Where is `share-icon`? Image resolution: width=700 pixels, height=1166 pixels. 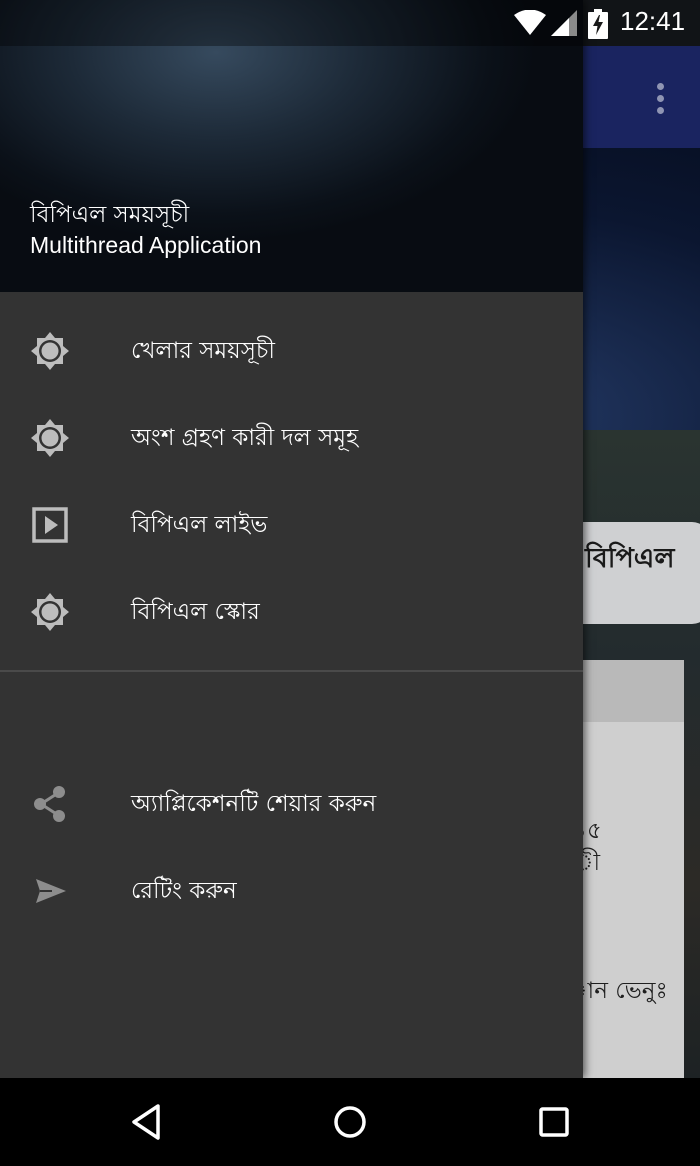 share-icon is located at coordinates (49, 804).